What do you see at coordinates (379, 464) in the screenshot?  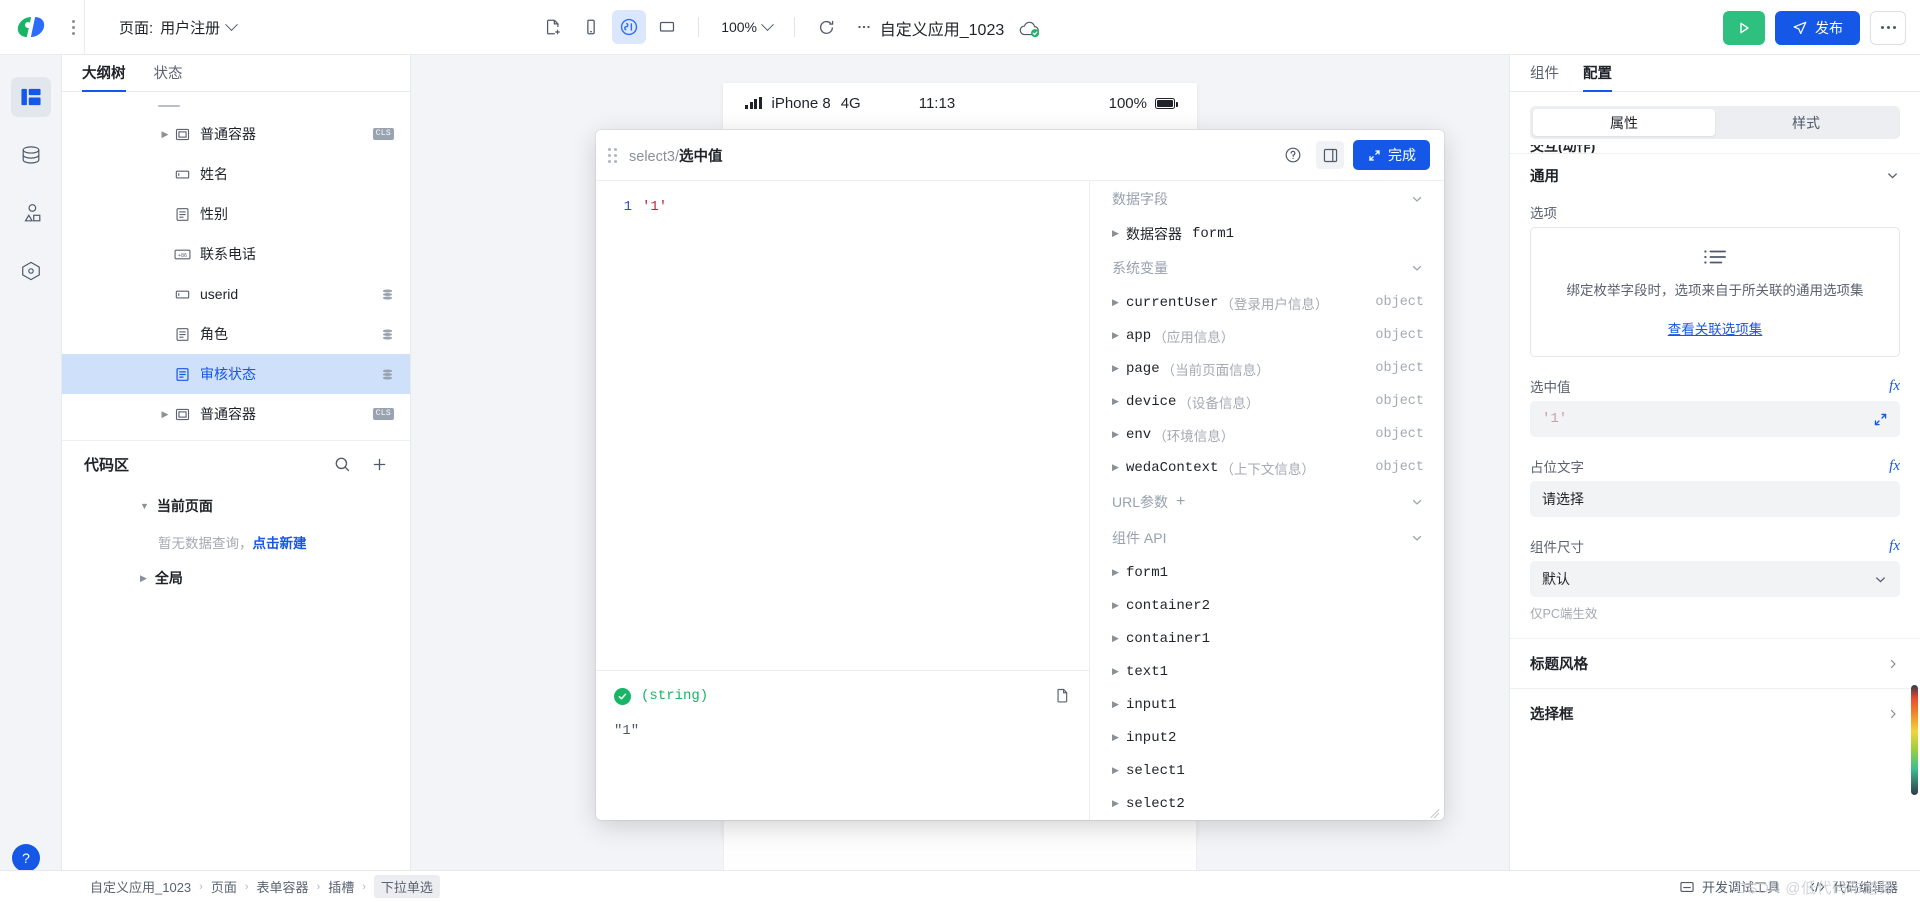 I see `plus-icon` at bounding box center [379, 464].